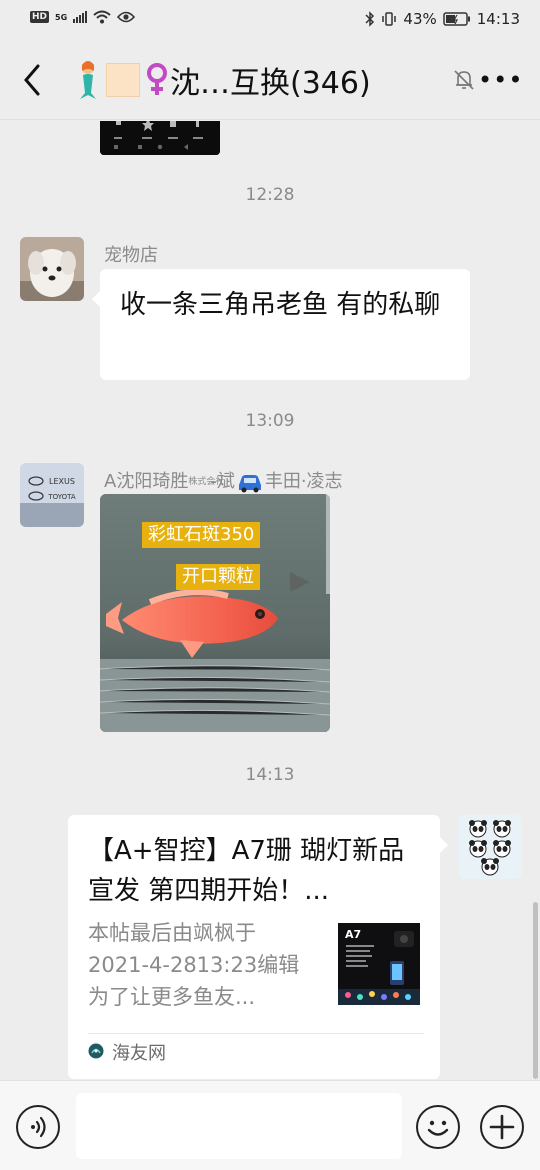  I want to click on chat-scrollbar, so click(535, 990).